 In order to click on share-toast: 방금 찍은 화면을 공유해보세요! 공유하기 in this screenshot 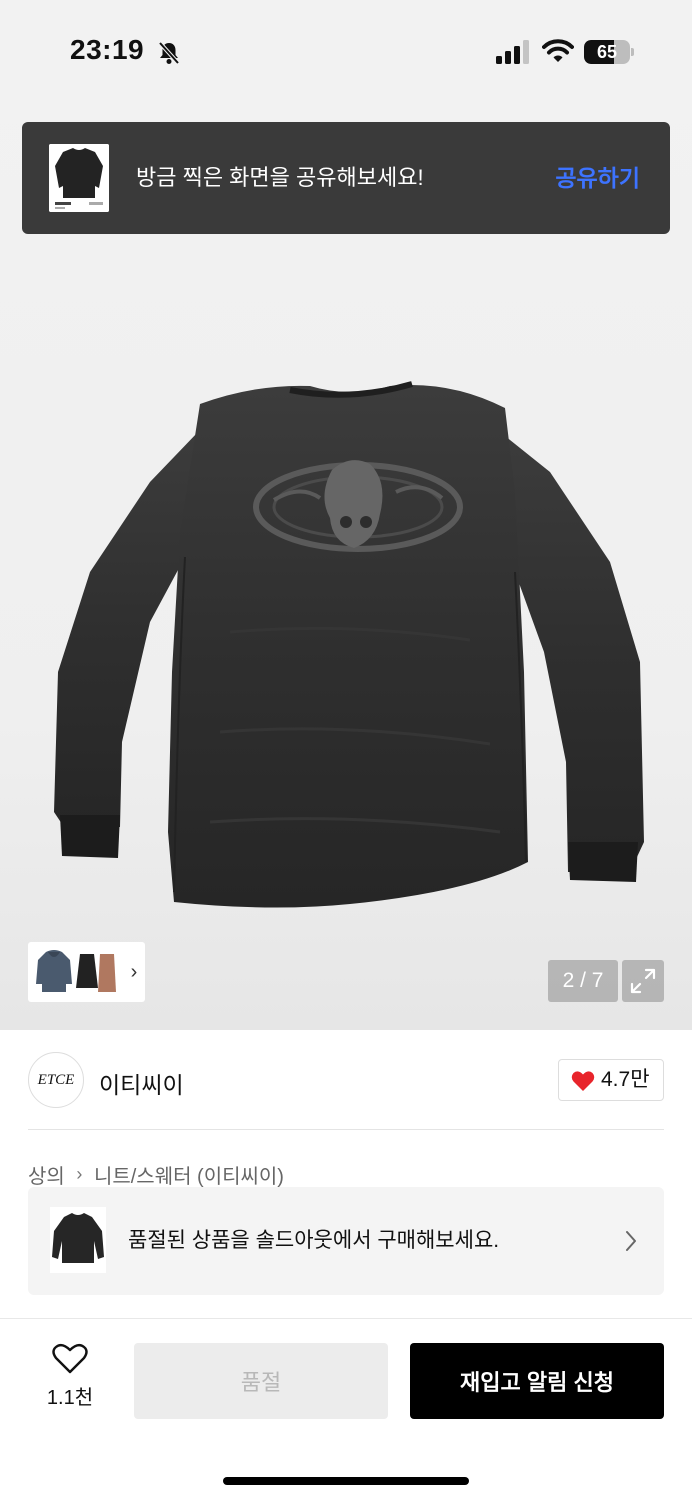, I will do `click(346, 178)`.